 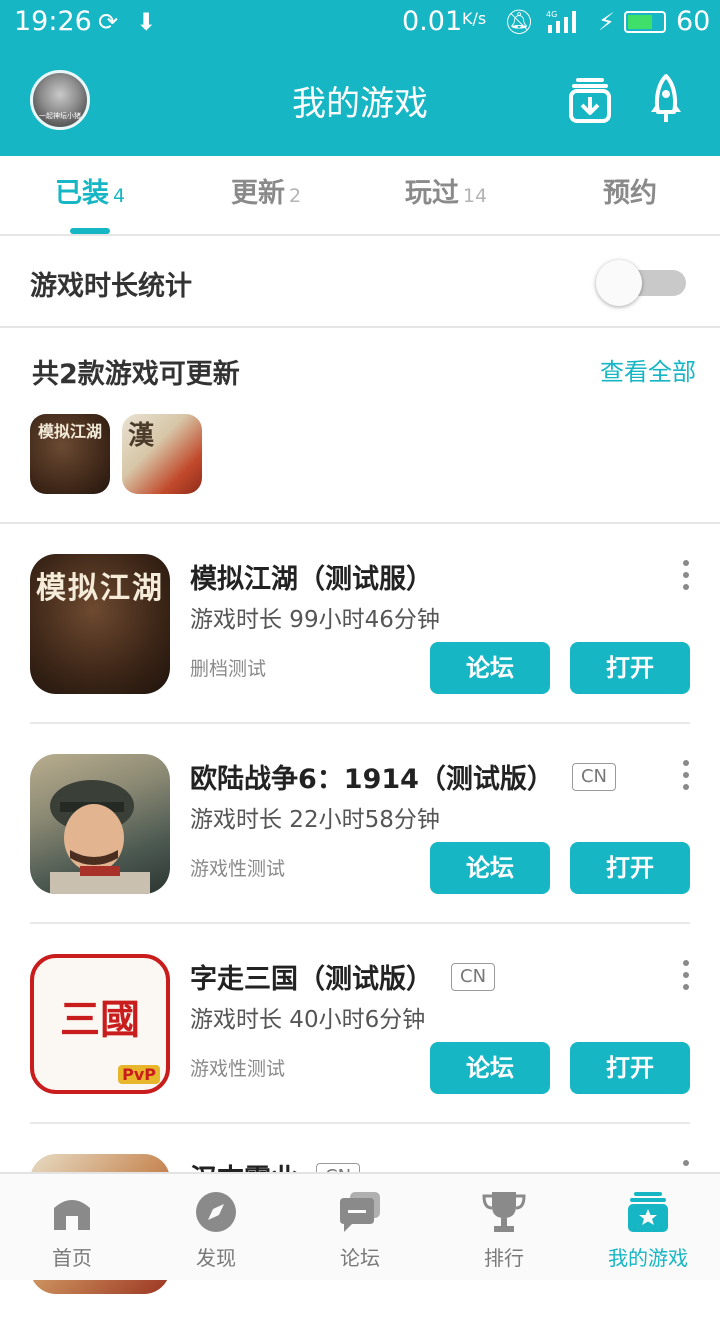 I want to click on sync-icon: ⟳, so click(x=108, y=22).